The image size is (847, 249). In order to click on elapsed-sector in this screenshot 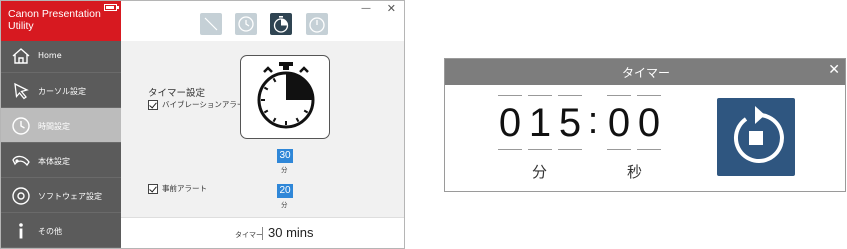, I will do `click(299, 86)`.